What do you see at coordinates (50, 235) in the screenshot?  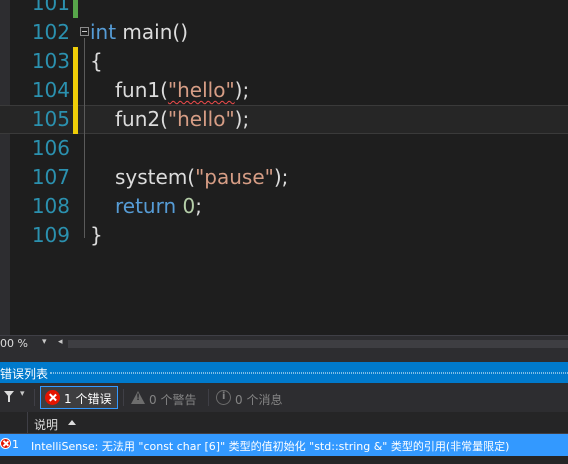 I see `line-number: 109` at bounding box center [50, 235].